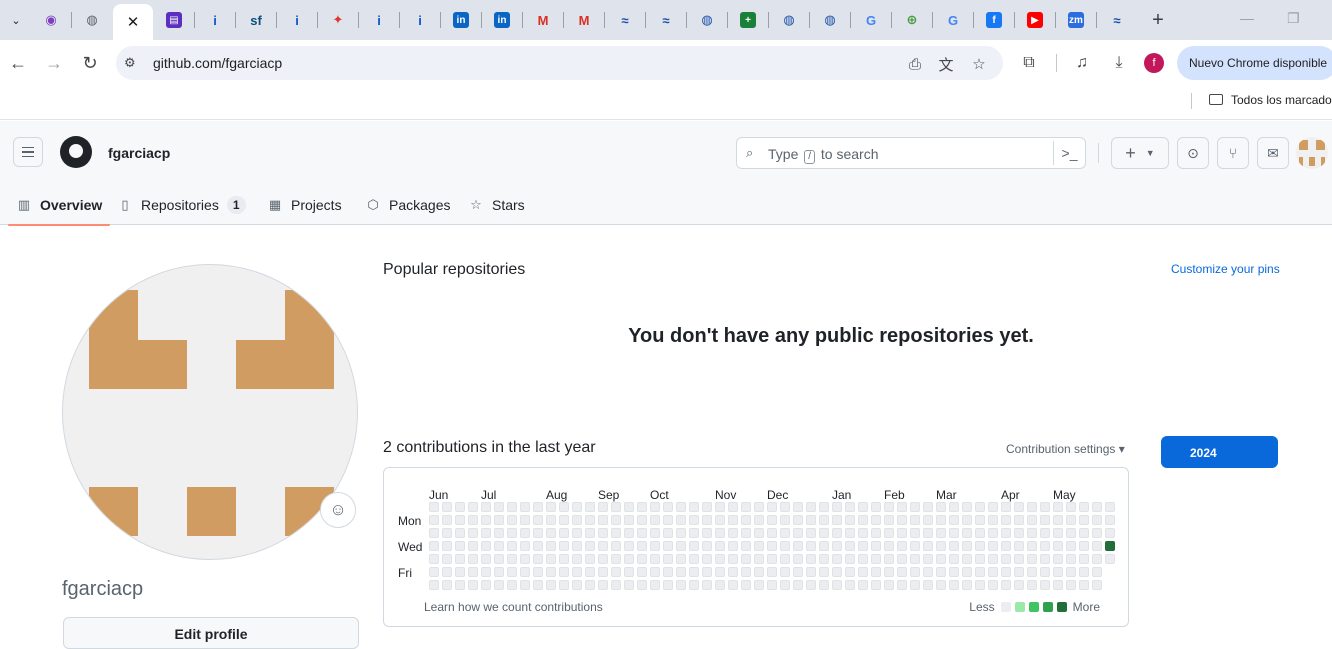  What do you see at coordinates (28, 152) in the screenshot?
I see `hamburger-menu-button` at bounding box center [28, 152].